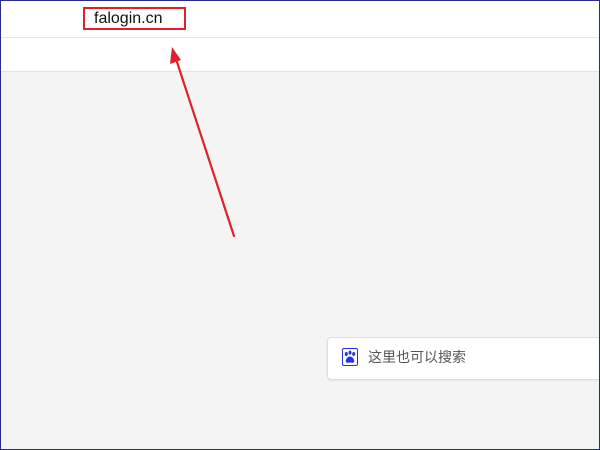 This screenshot has width=600, height=450. What do you see at coordinates (300, 19) in the screenshot?
I see `address-bar: falogin.cn` at bounding box center [300, 19].